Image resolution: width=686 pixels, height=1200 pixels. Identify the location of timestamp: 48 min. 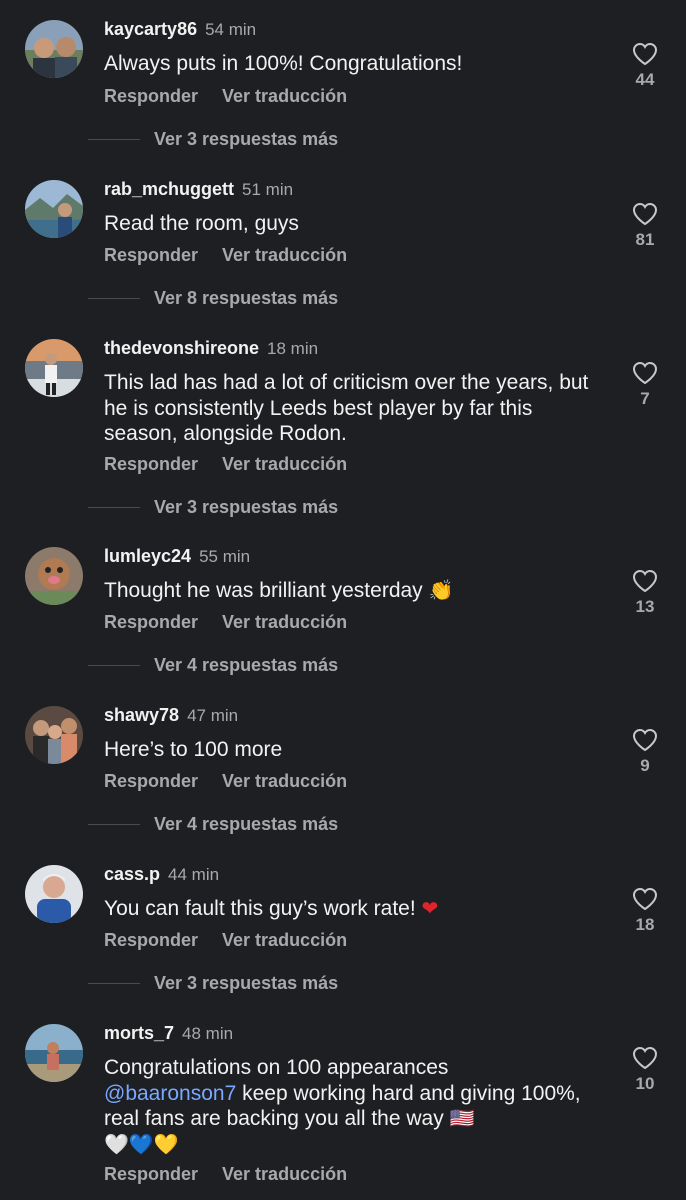
(208, 1033).